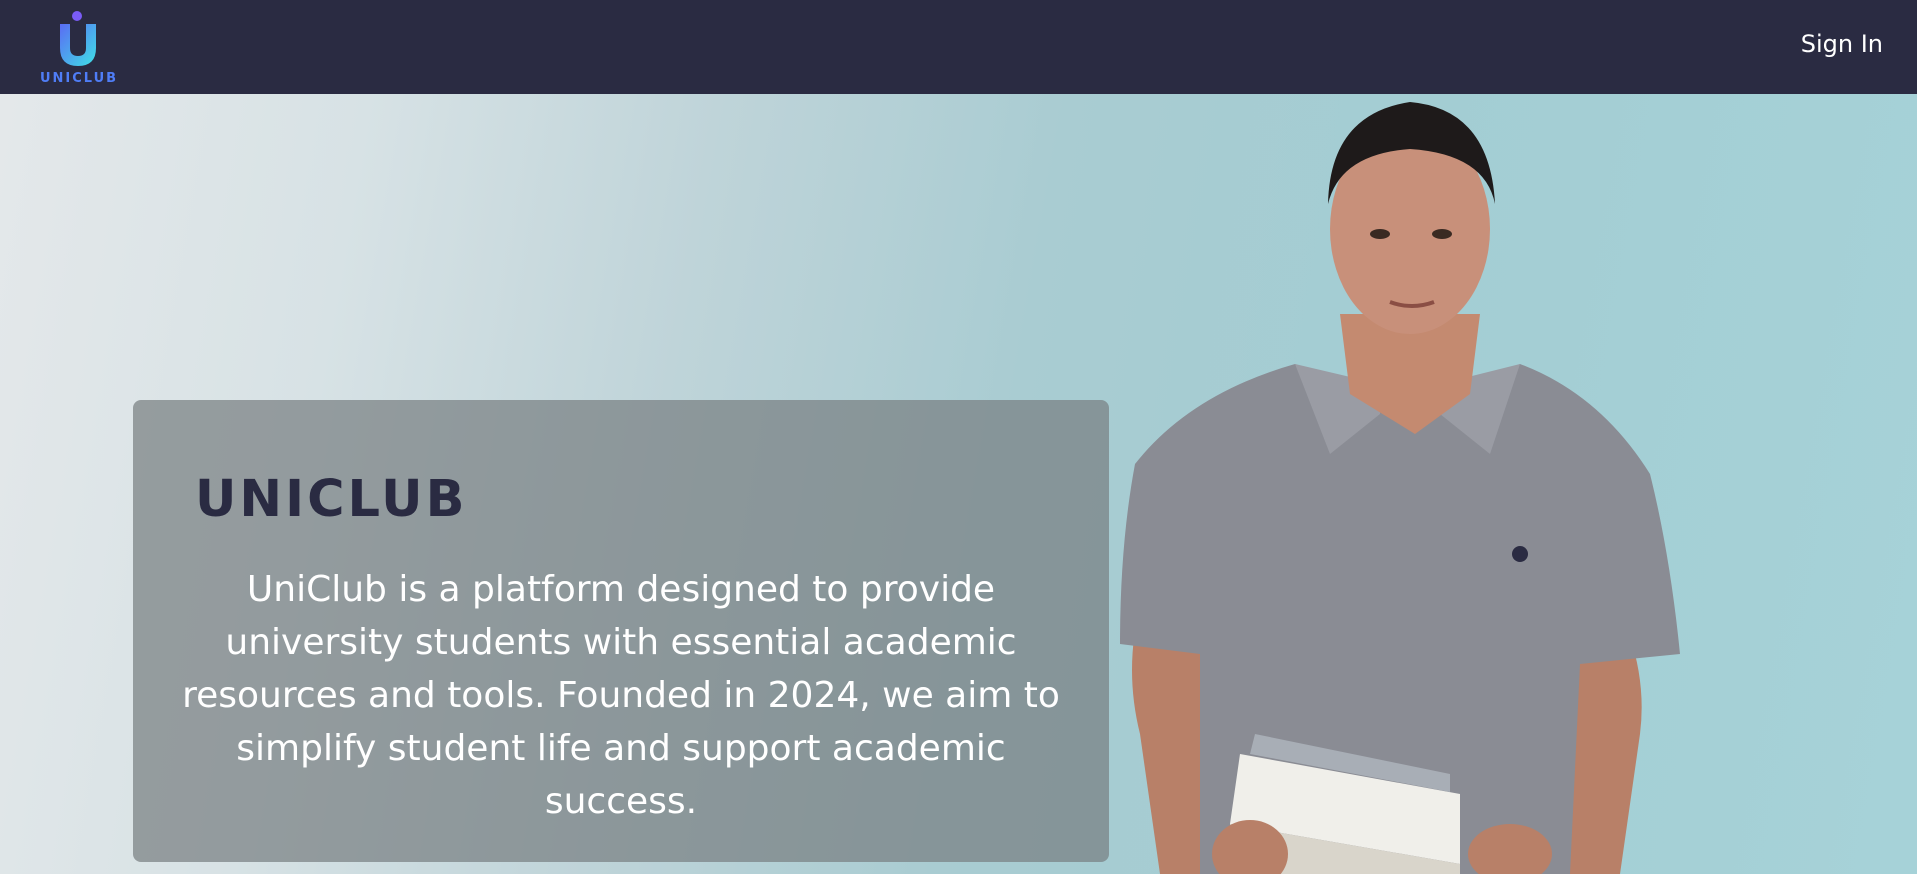 The width and height of the screenshot is (1917, 874). What do you see at coordinates (1842, 44) in the screenshot?
I see `sign-in-button: Sign In` at bounding box center [1842, 44].